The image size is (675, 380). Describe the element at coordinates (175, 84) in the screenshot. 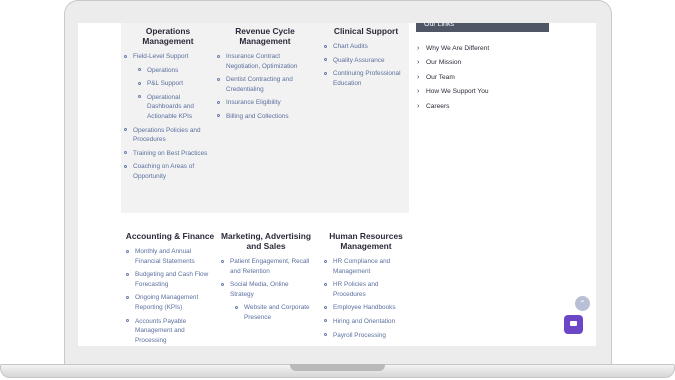

I see `list-item: P&L Support` at that location.